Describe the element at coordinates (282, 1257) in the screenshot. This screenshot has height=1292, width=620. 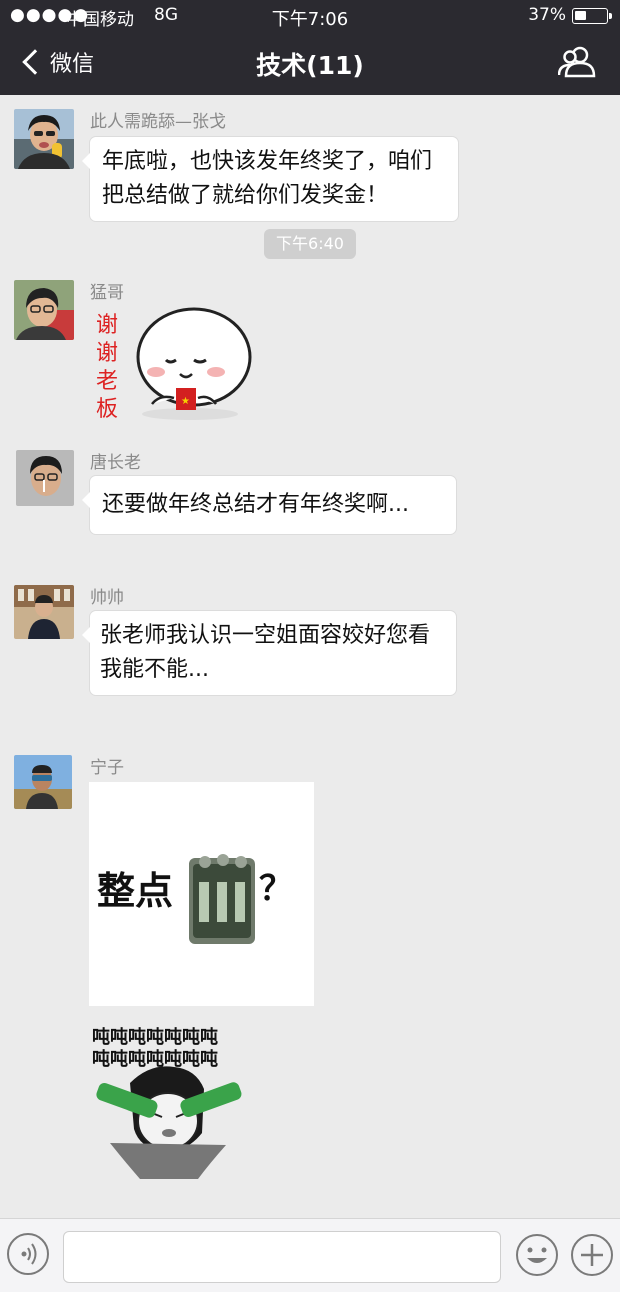
I see `message-input` at that location.